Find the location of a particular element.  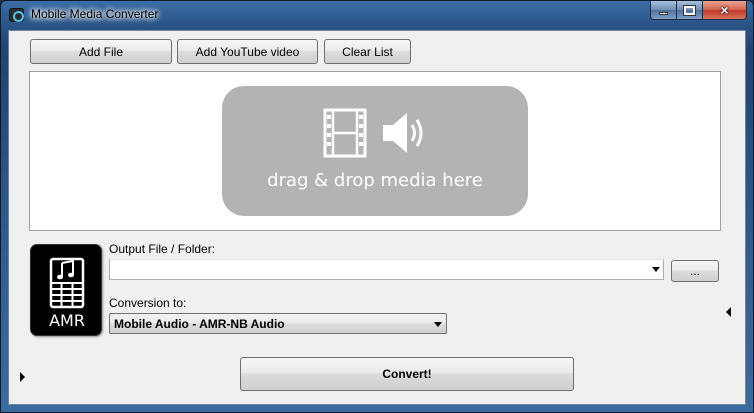

close-icon: × is located at coordinates (724, 10).